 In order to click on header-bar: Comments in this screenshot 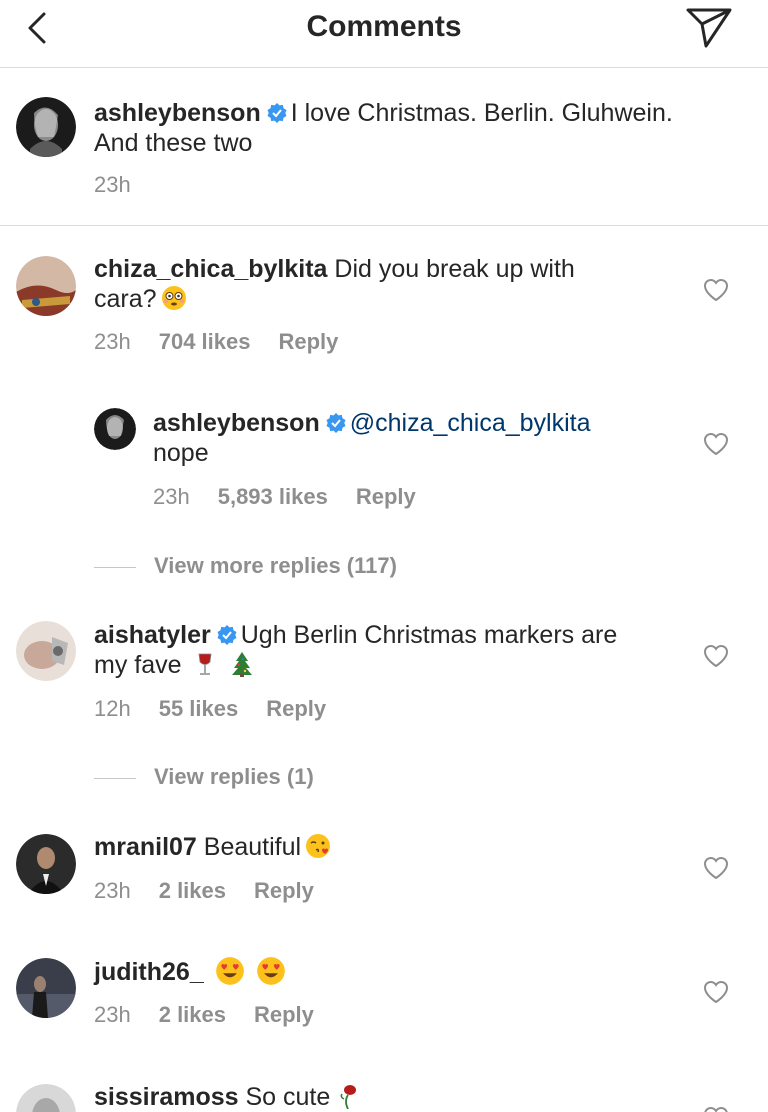, I will do `click(384, 34)`.